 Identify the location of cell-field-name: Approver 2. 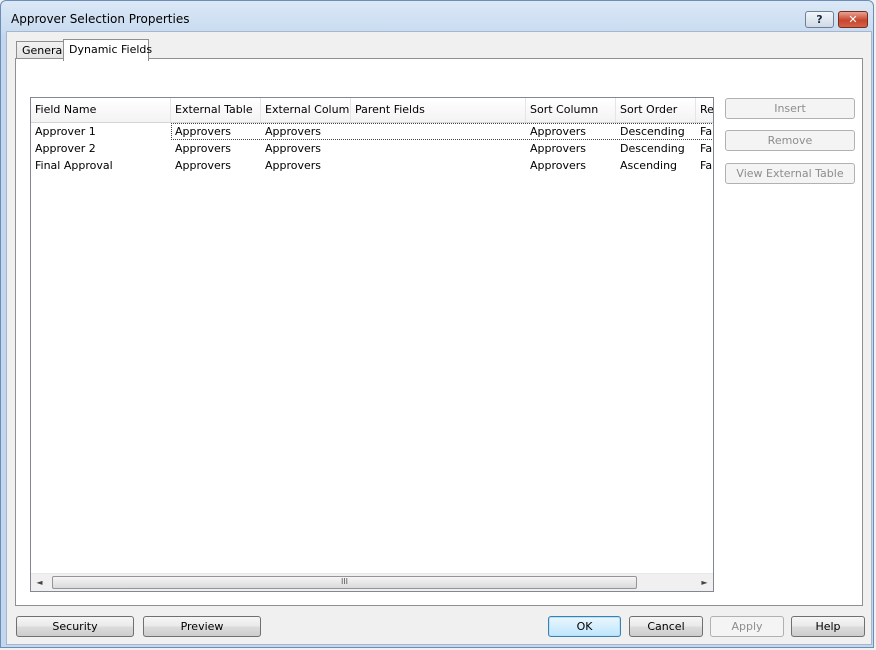
(65, 148).